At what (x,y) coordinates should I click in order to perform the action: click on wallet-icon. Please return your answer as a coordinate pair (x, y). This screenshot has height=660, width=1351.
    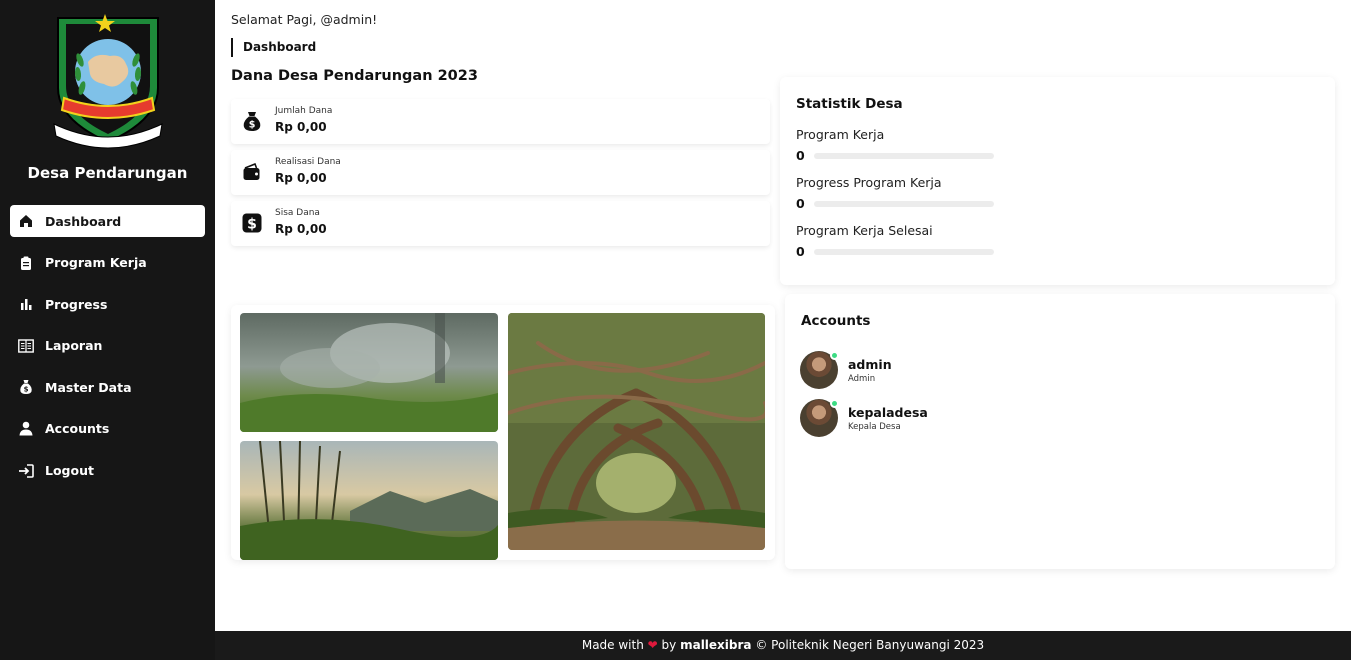
    Looking at the image, I should click on (252, 172).